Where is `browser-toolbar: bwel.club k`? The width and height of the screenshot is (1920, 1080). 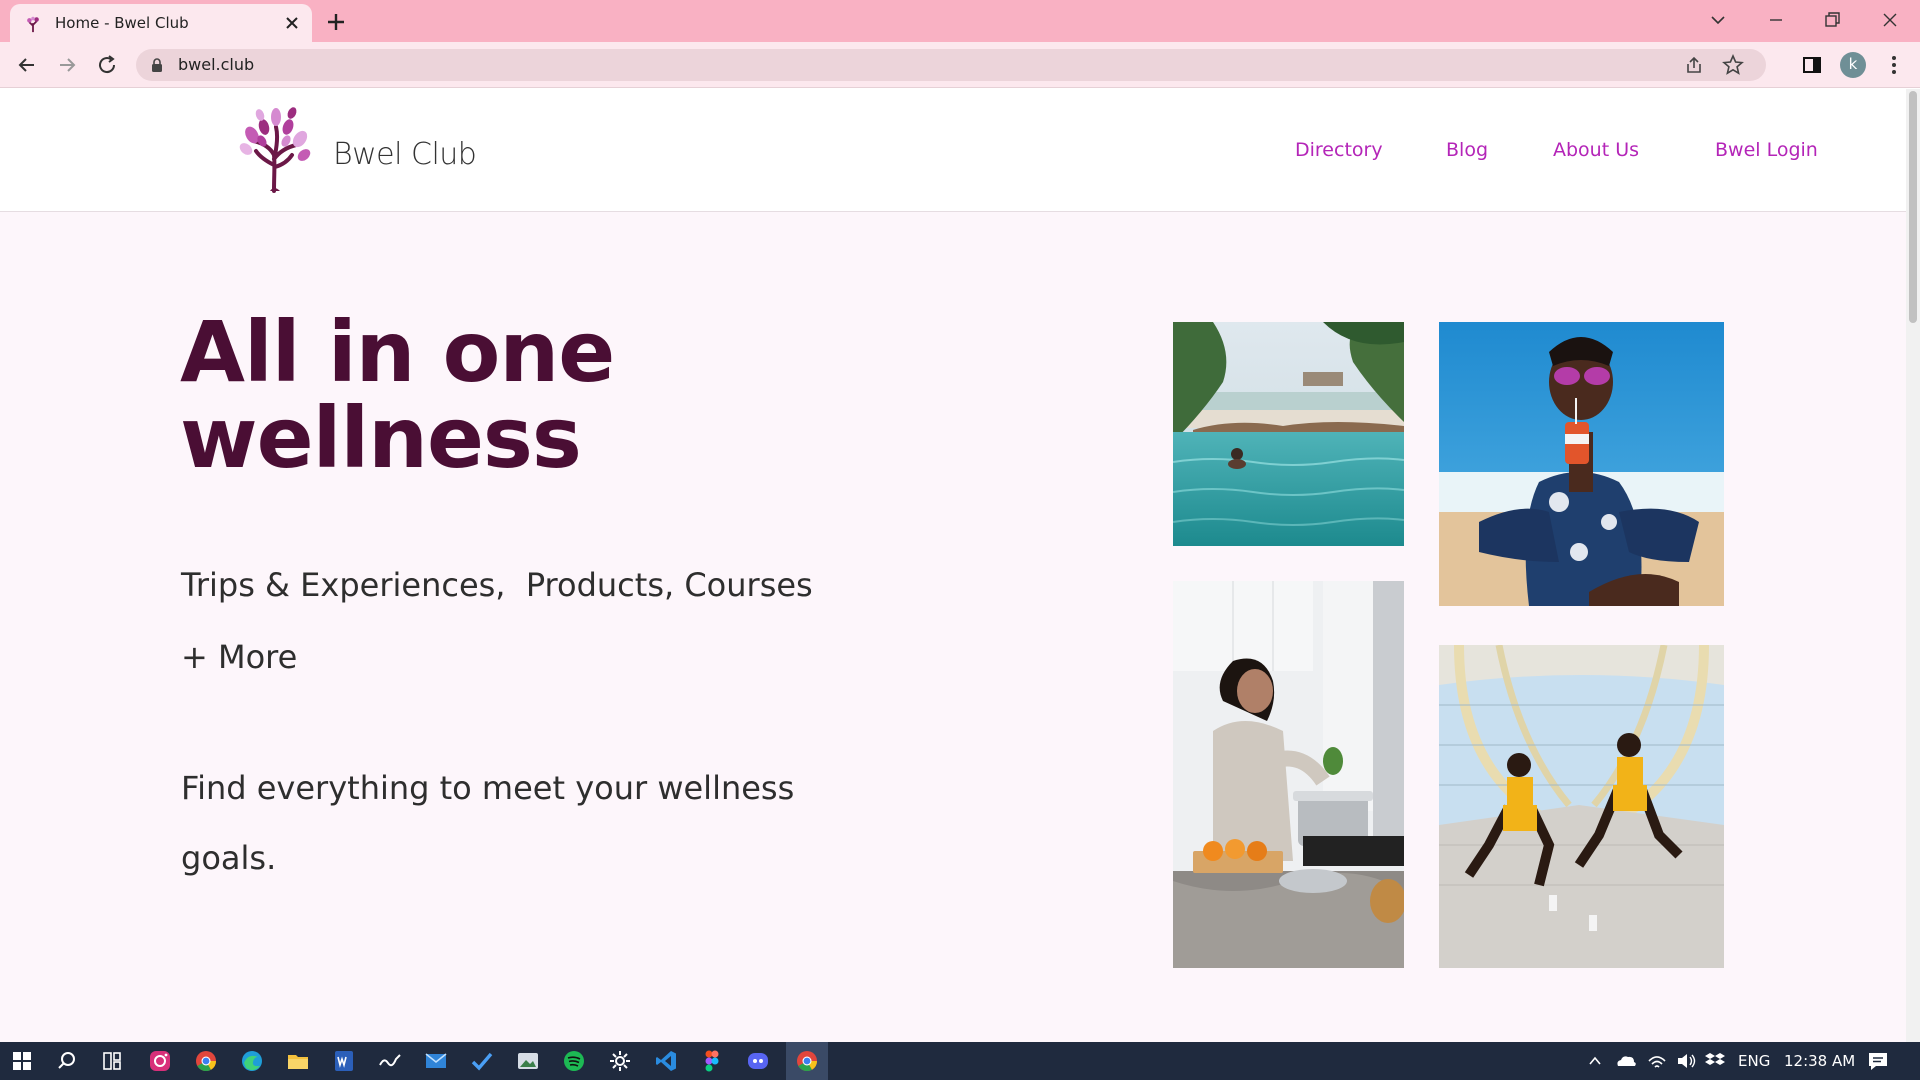
browser-toolbar: bwel.club k is located at coordinates (960, 65).